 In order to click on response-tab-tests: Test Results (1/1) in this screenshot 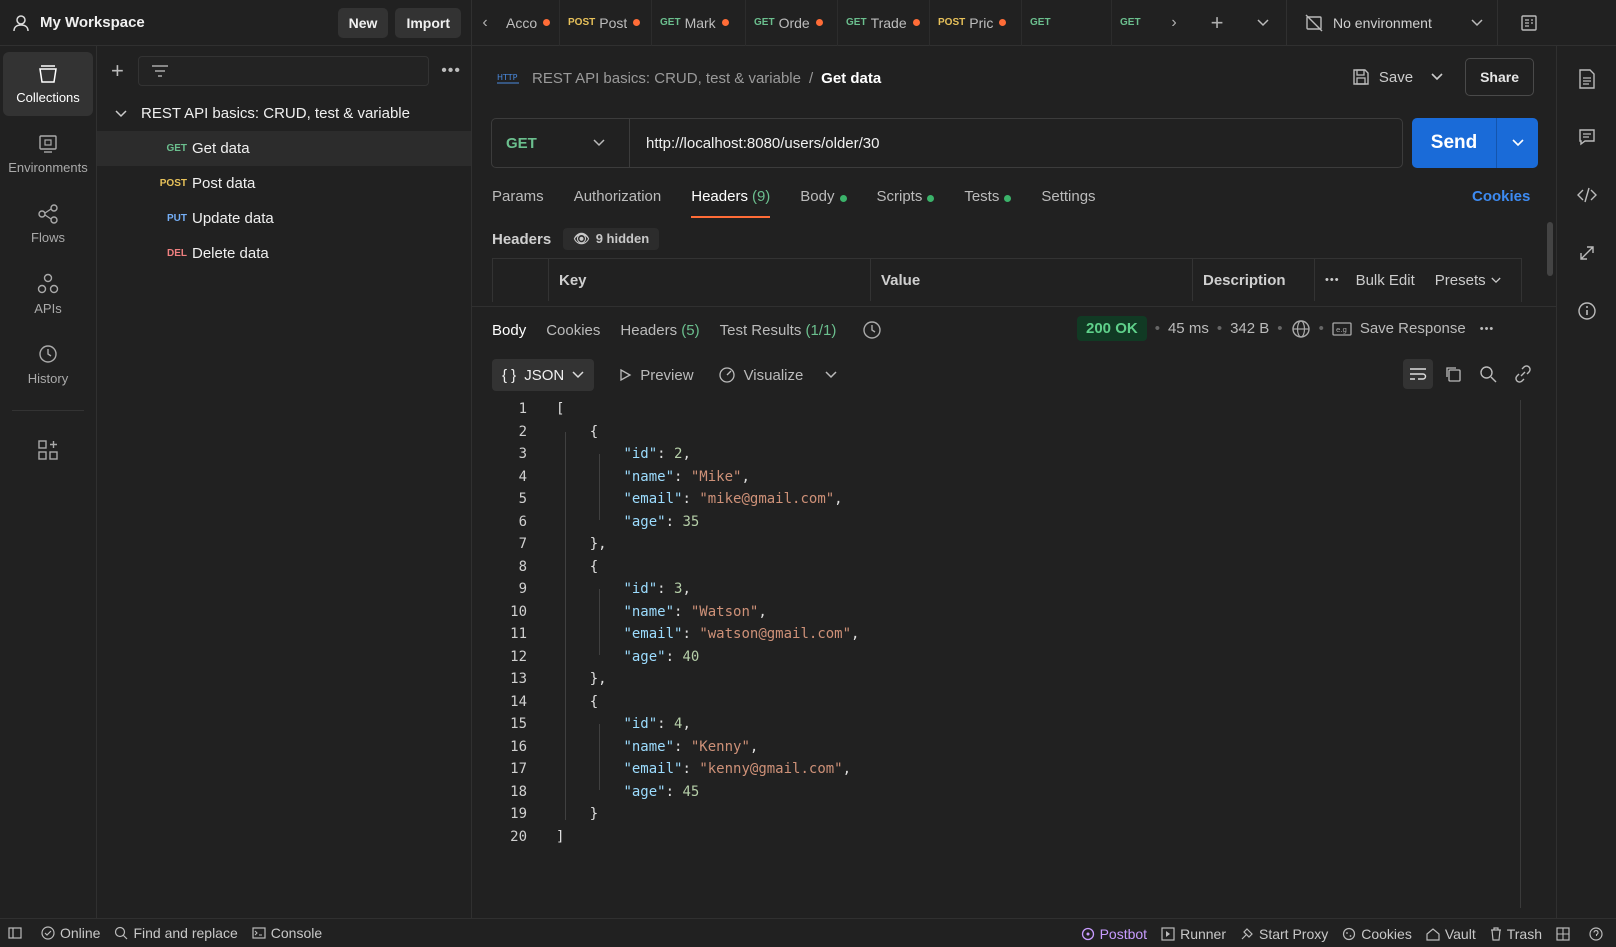, I will do `click(778, 330)`.